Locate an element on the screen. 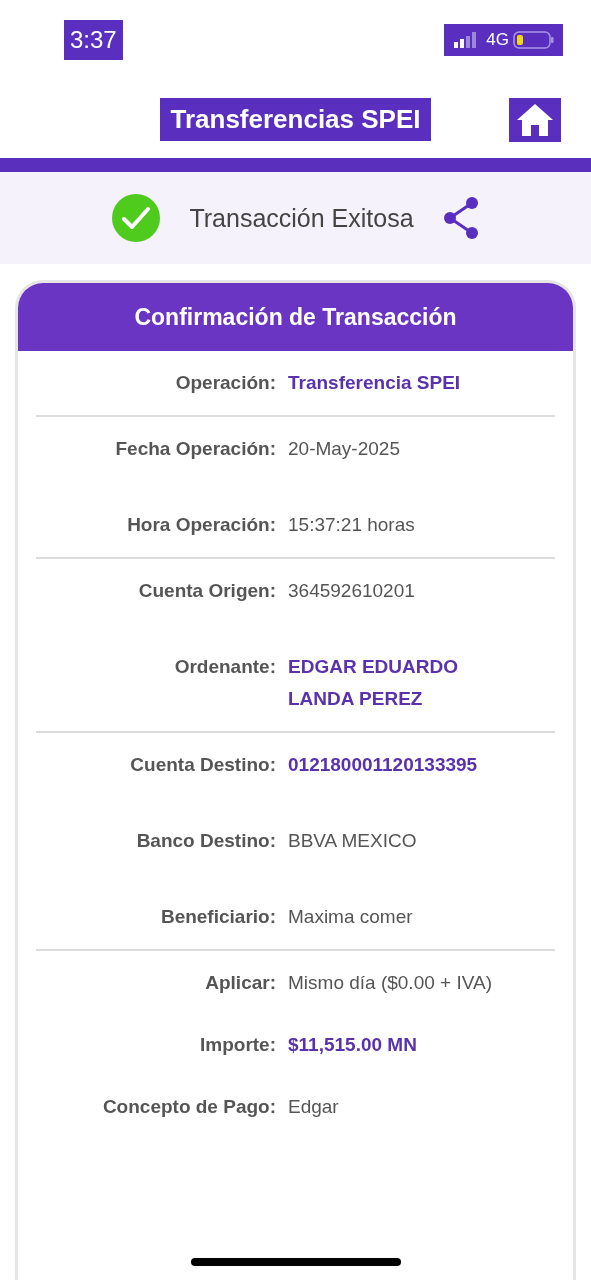  field-label: Aplicar: is located at coordinates (240, 983).